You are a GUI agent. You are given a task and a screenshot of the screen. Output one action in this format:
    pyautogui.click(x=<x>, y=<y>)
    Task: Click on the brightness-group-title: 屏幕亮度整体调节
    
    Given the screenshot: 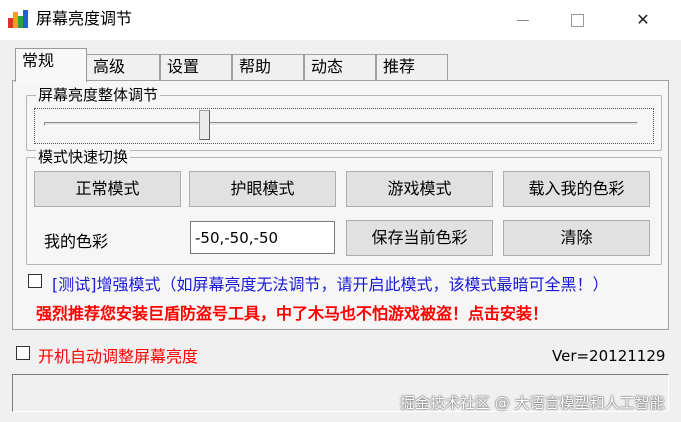 What is the action you would take?
    pyautogui.click(x=98, y=95)
    